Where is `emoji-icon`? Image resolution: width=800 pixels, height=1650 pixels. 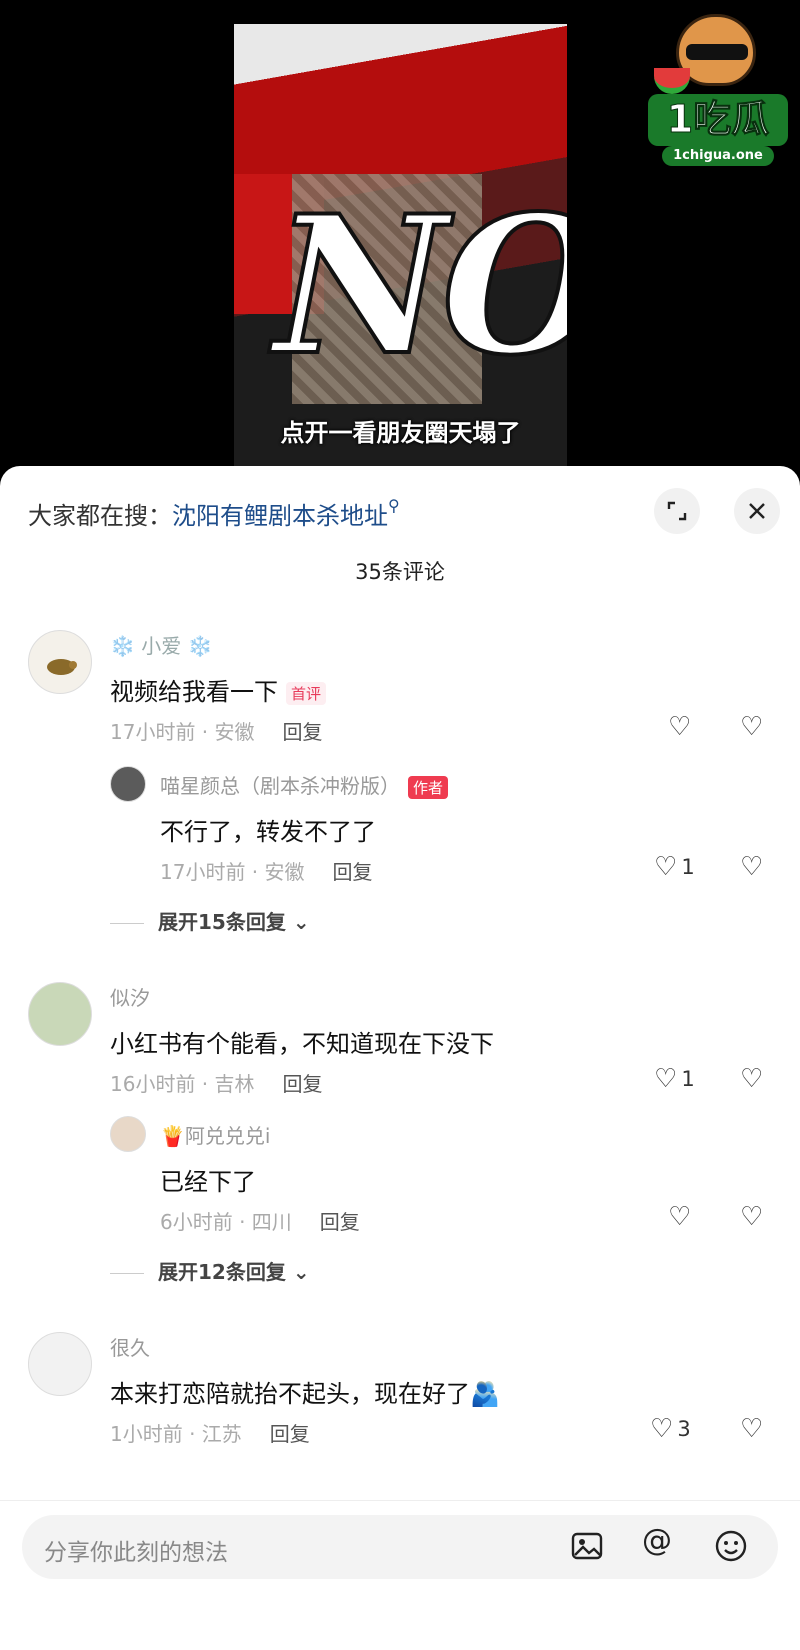 emoji-icon is located at coordinates (731, 1546).